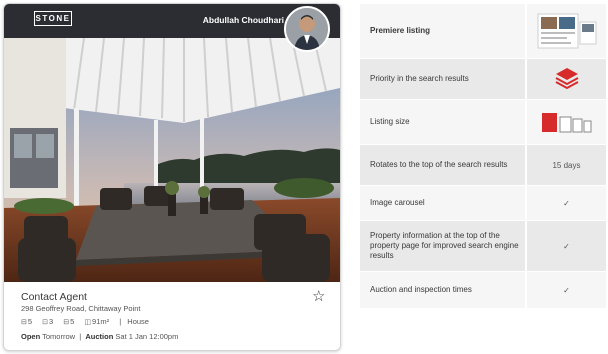 The height and width of the screenshot is (354, 608). Describe the element at coordinates (566, 122) in the screenshot. I see `listing-size-icon` at that location.